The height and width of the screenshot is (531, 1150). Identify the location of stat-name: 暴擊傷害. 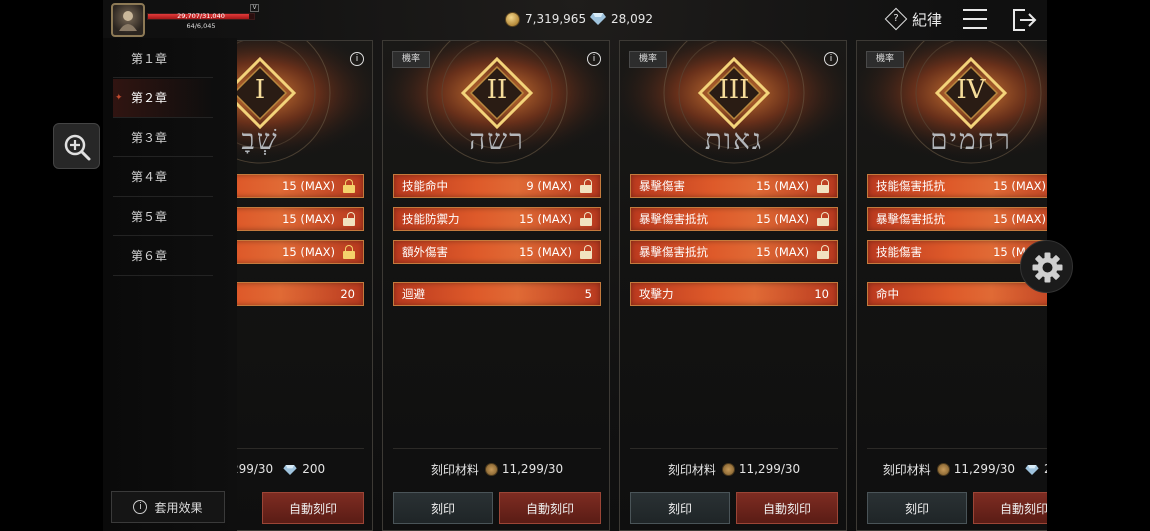
(662, 186).